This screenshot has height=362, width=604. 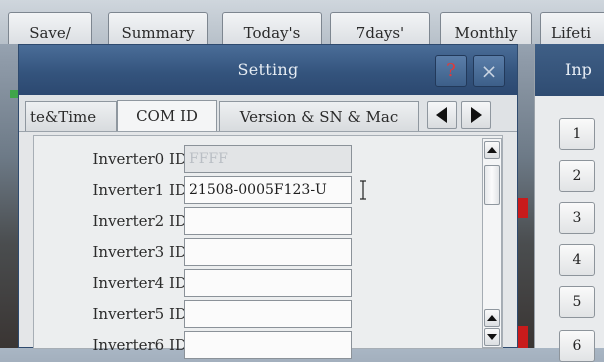 What do you see at coordinates (268, 252) in the screenshot?
I see `inverter3-id-field` at bounding box center [268, 252].